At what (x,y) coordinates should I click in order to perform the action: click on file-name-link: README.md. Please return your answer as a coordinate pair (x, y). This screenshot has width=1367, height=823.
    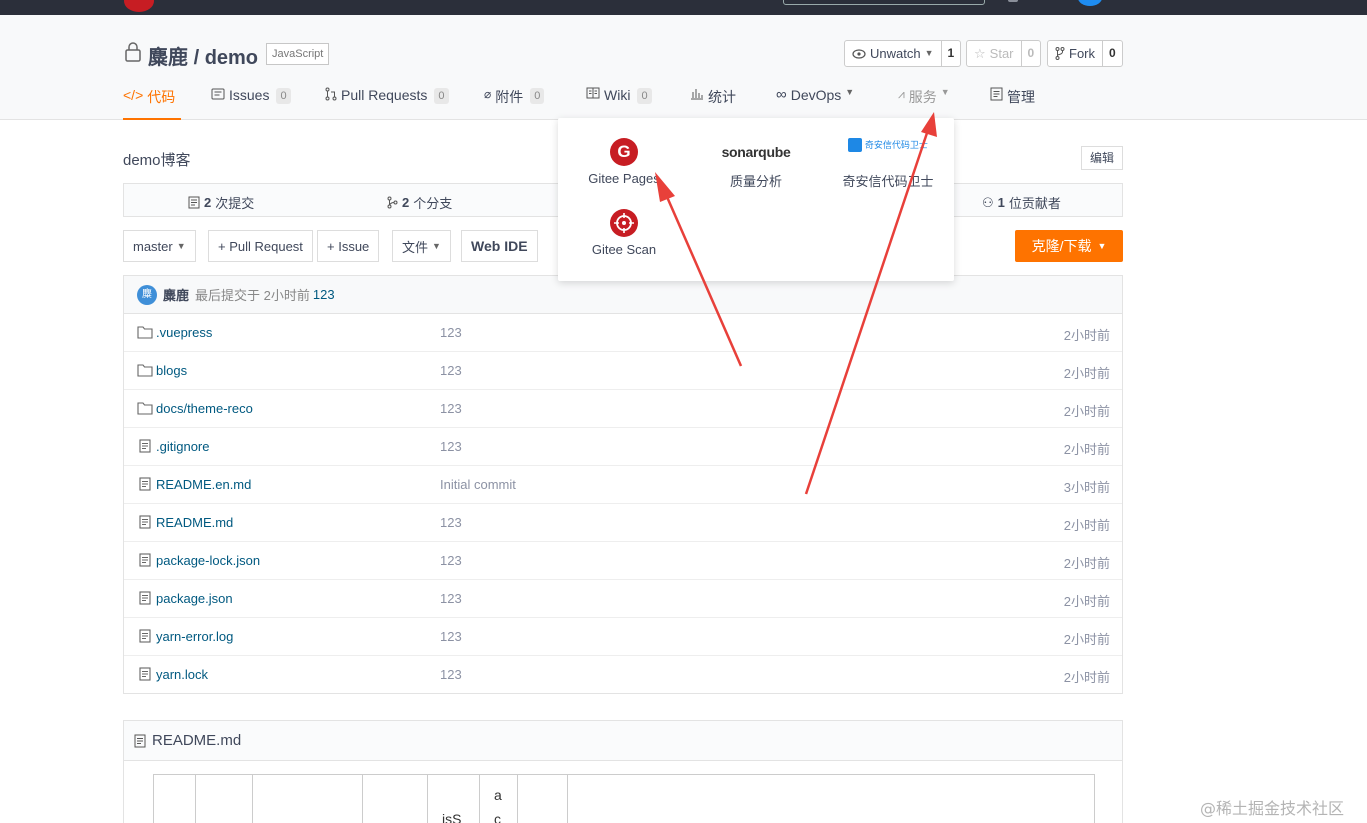
    Looking at the image, I should click on (194, 522).